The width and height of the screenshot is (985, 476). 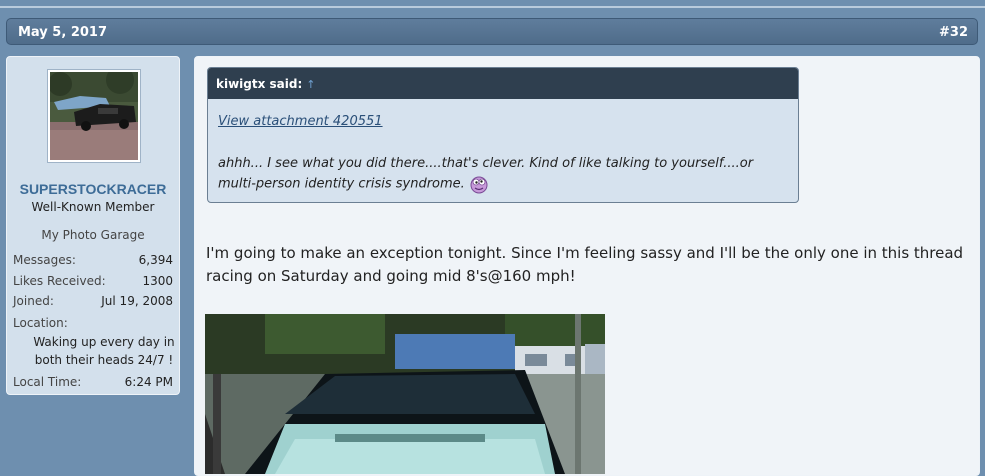 I want to click on avatar, so click(x=94, y=116).